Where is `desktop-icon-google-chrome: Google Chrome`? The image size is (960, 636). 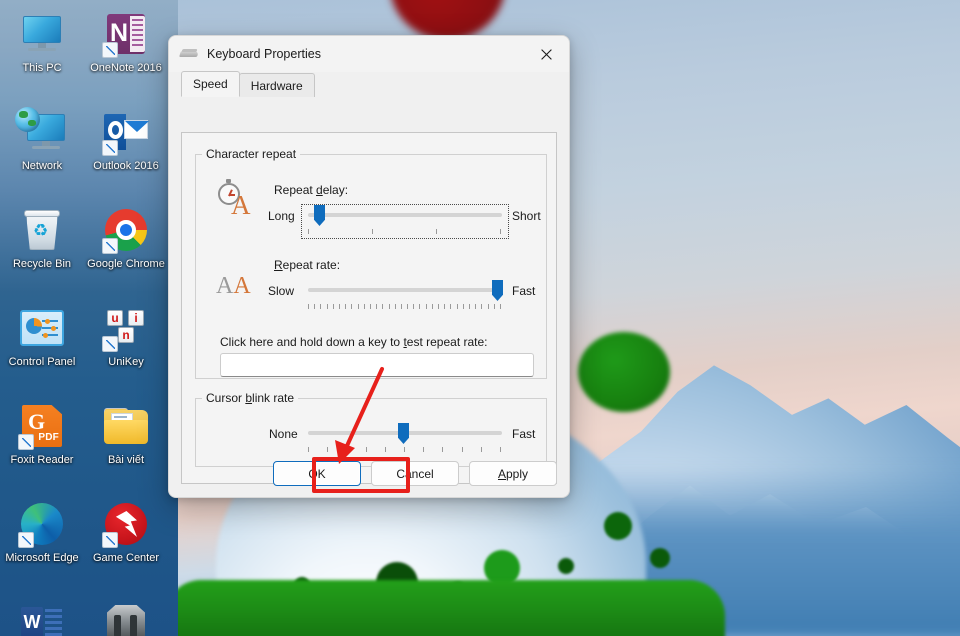 desktop-icon-google-chrome: Google Chrome is located at coordinates (126, 249).